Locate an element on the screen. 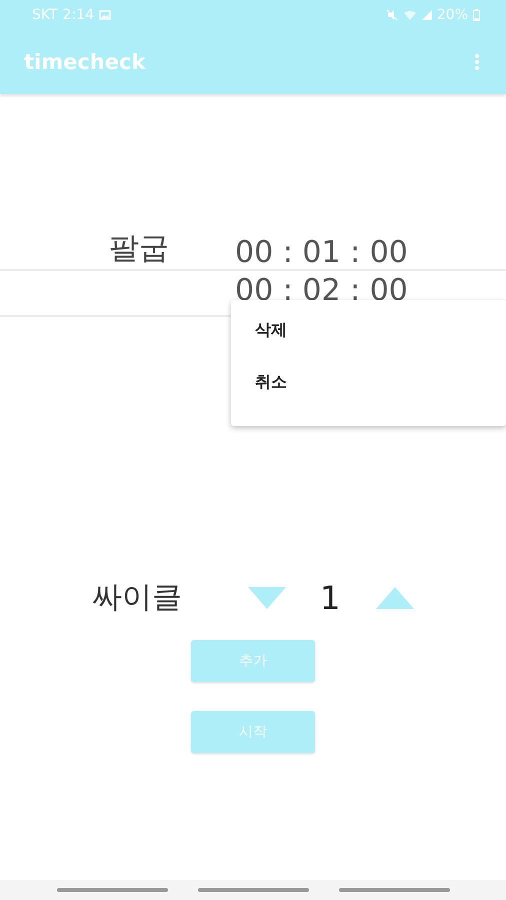 This screenshot has width=506, height=900. mute-icon is located at coordinates (392, 15).